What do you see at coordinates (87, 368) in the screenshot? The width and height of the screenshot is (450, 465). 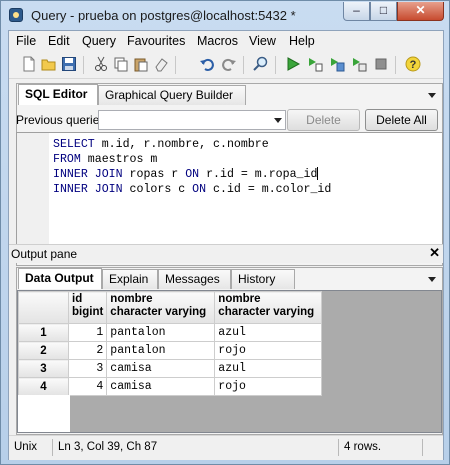 I see `cell-id: 3` at bounding box center [87, 368].